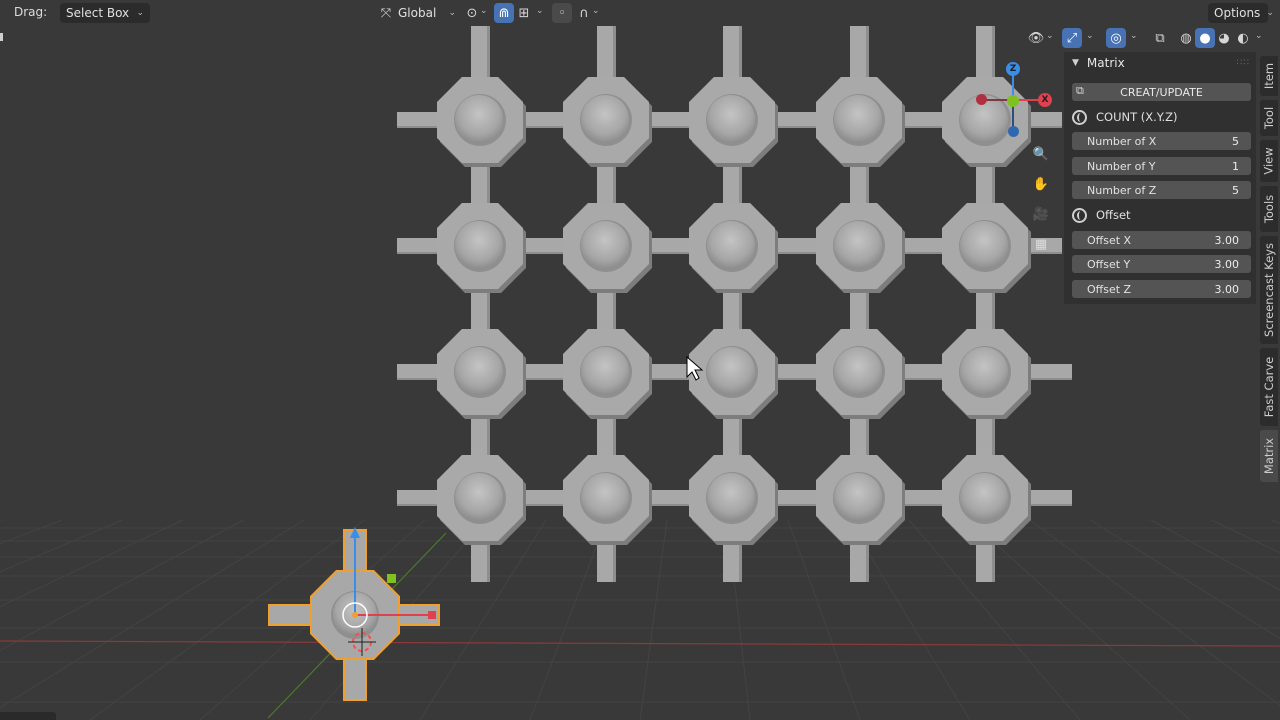 This screenshot has height=720, width=1280. I want to click on rendered-shading-icon: ◐, so click(1243, 38).